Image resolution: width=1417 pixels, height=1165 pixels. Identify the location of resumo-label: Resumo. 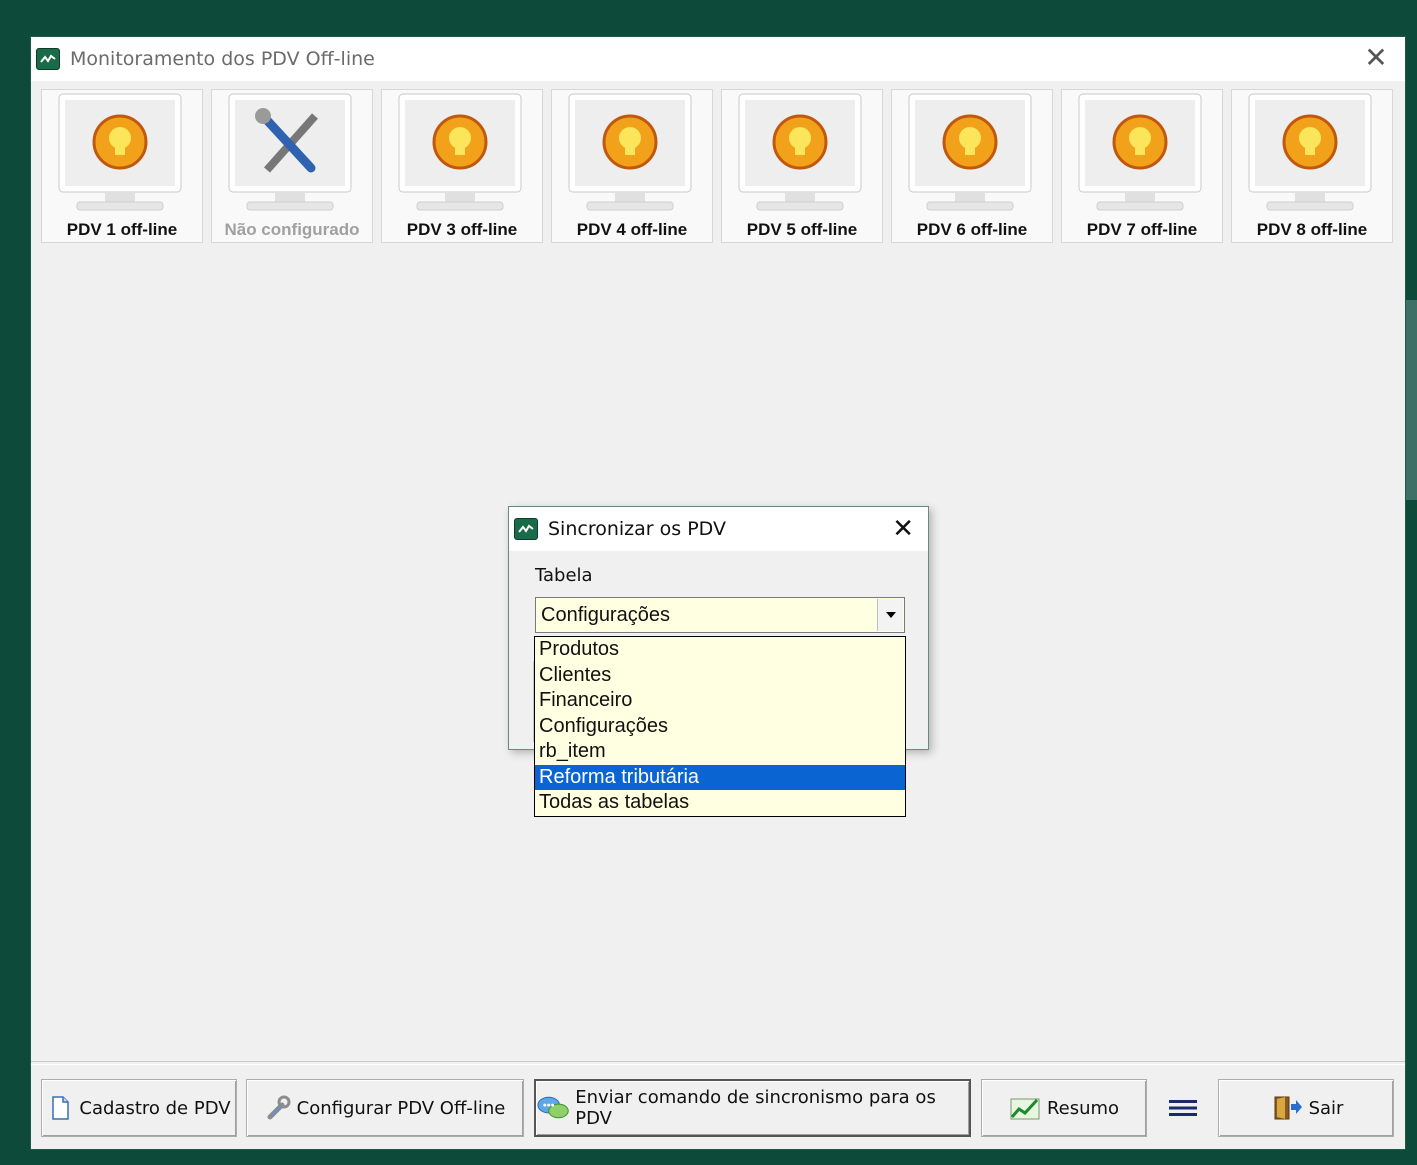
(1083, 1108).